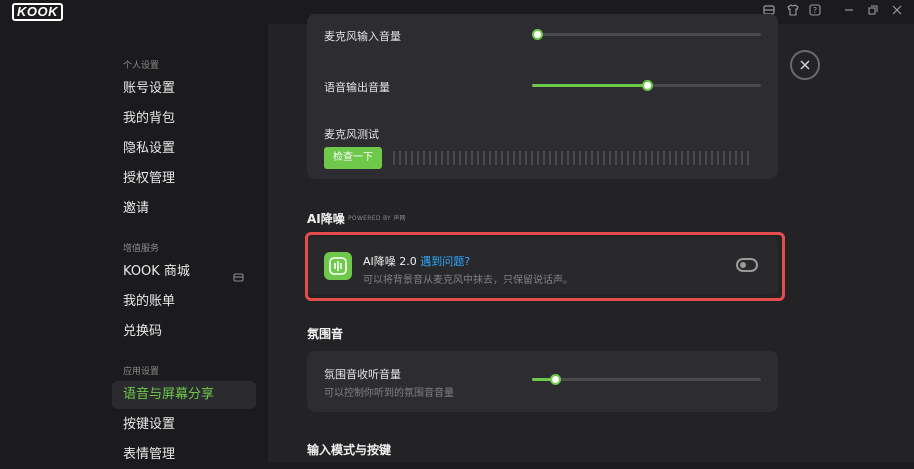 The image size is (914, 469). What do you see at coordinates (646, 379) in the screenshot?
I see `ambient-volume-slider` at bounding box center [646, 379].